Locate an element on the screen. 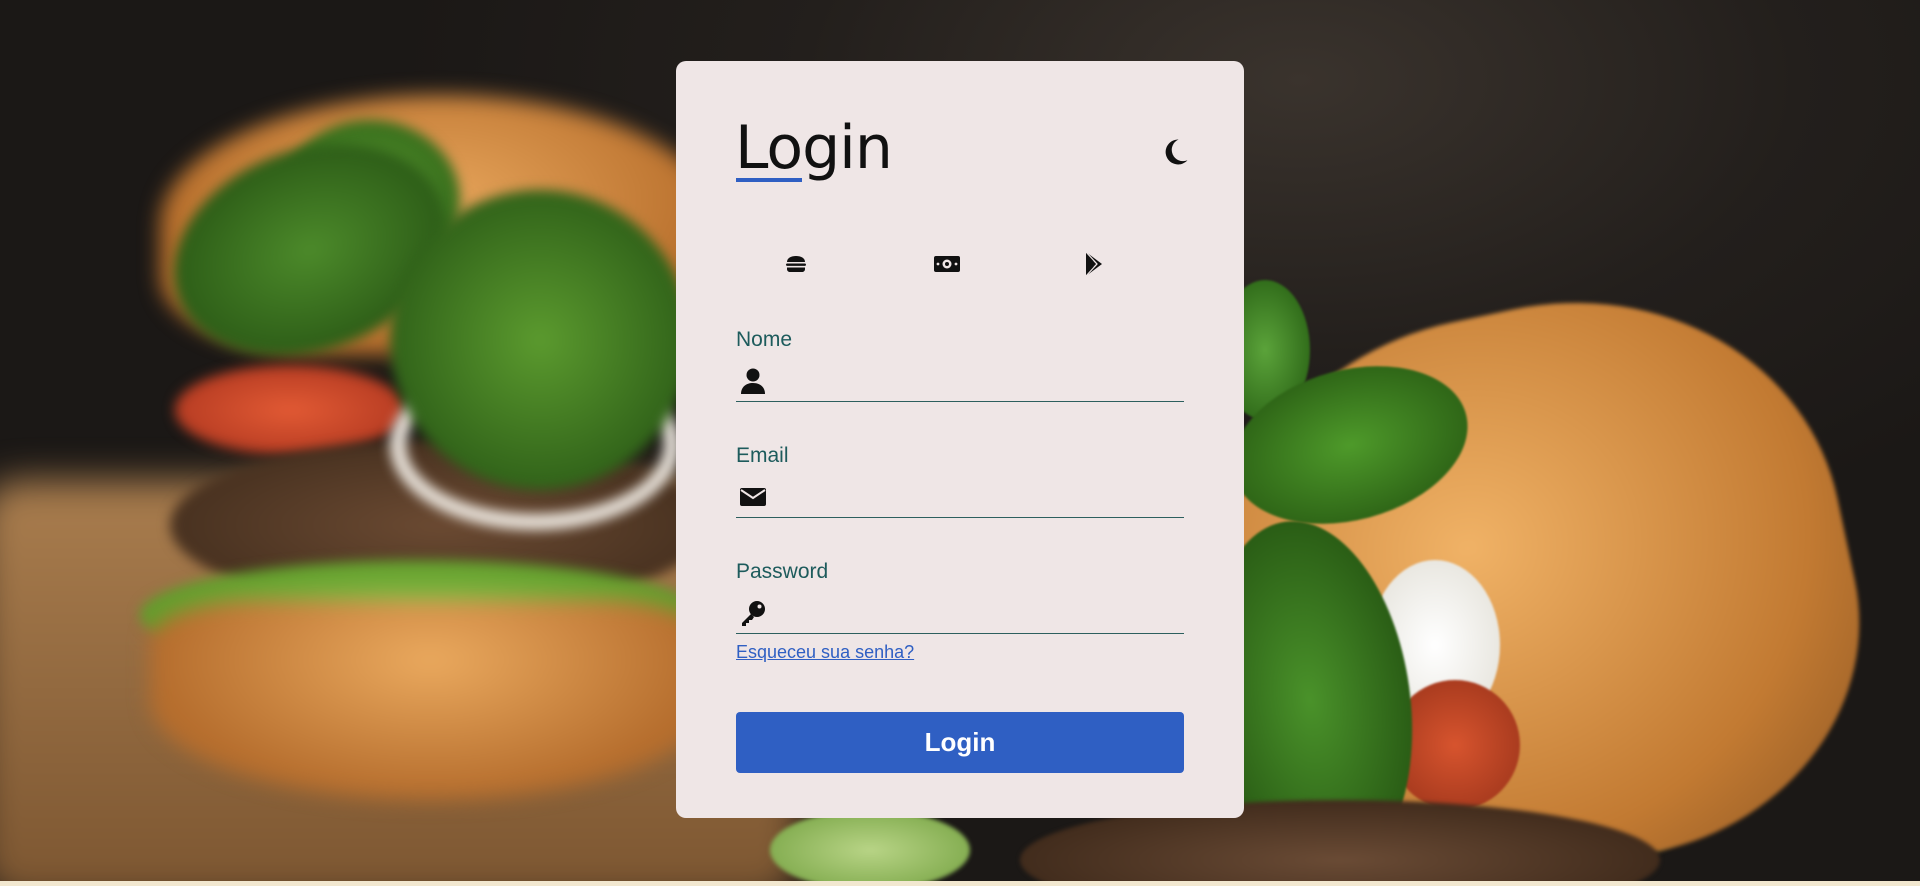 This screenshot has width=1920, height=886. money-bill-icon is located at coordinates (947, 264).